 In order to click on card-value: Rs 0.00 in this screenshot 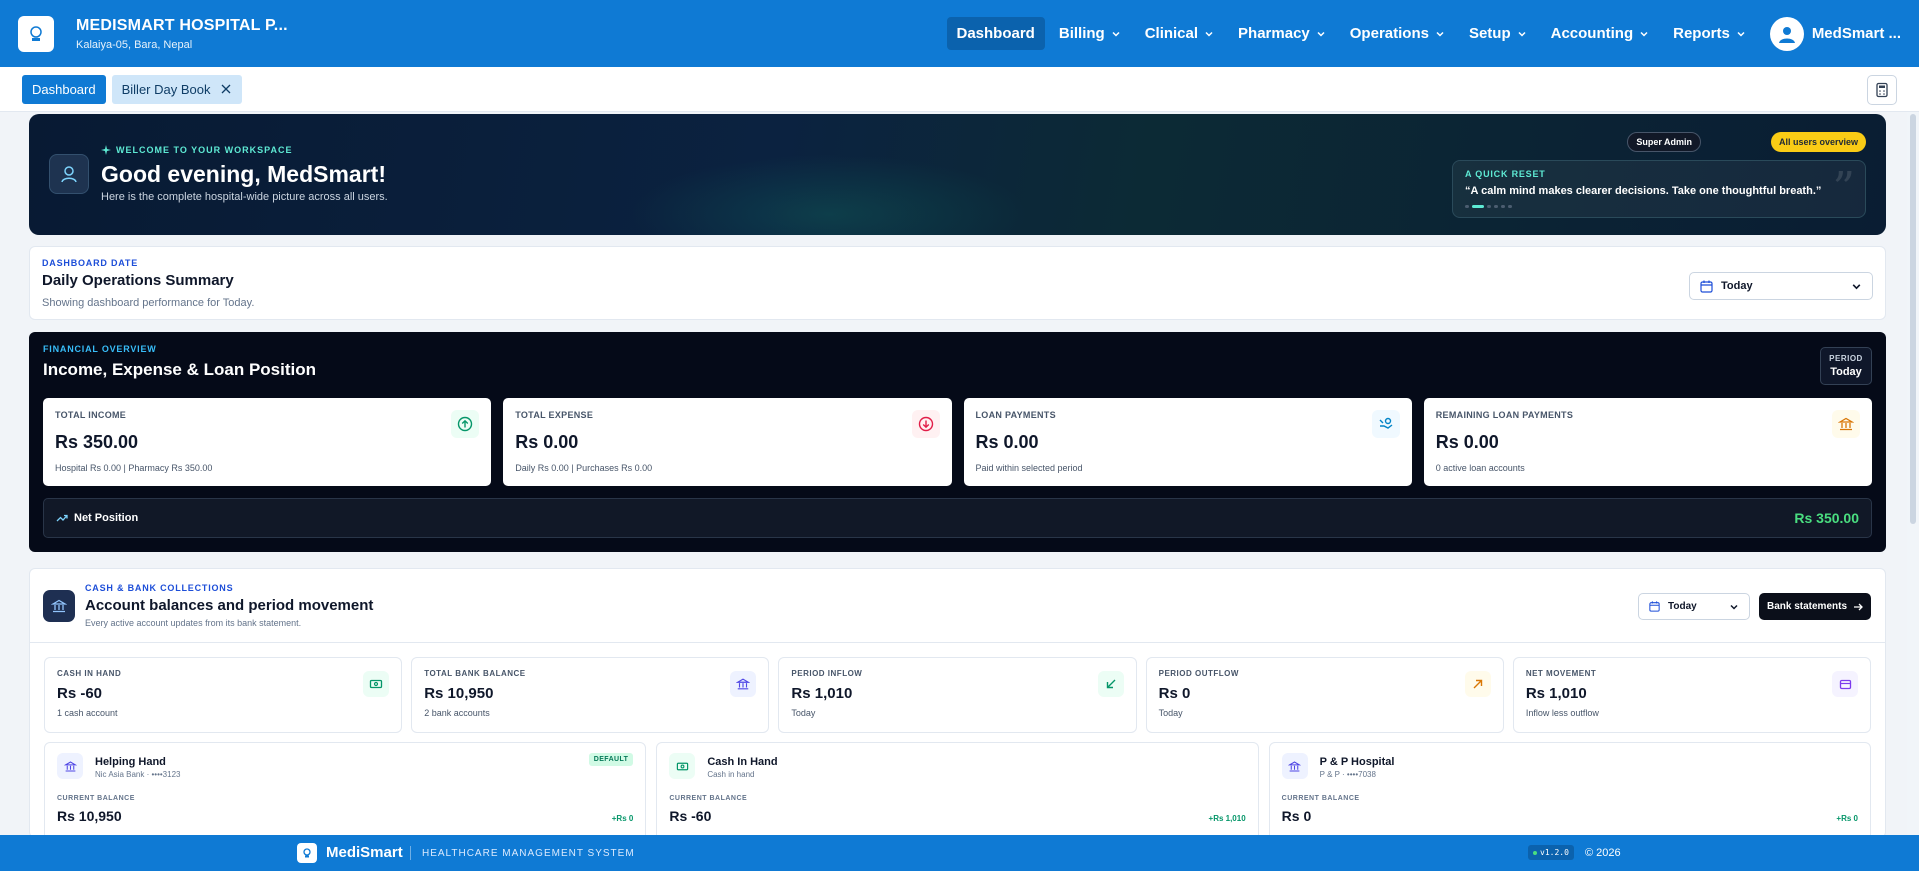, I will do `click(1007, 442)`.